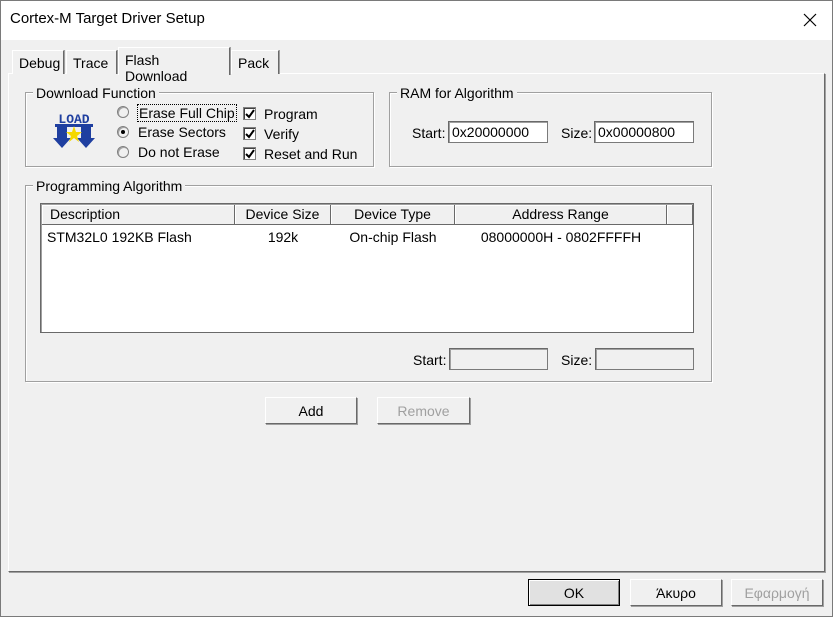 This screenshot has width=833, height=617. I want to click on column-address-range-label: Address Range, so click(560, 214).